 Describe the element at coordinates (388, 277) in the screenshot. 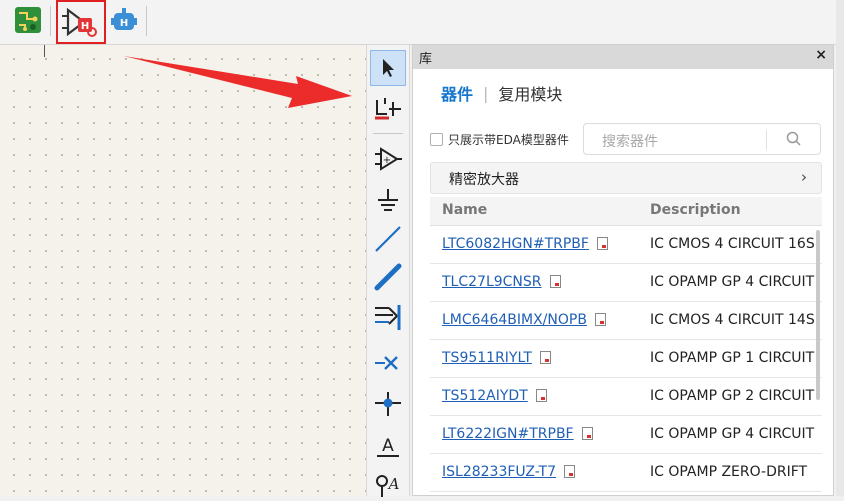

I see `bus-icon` at that location.